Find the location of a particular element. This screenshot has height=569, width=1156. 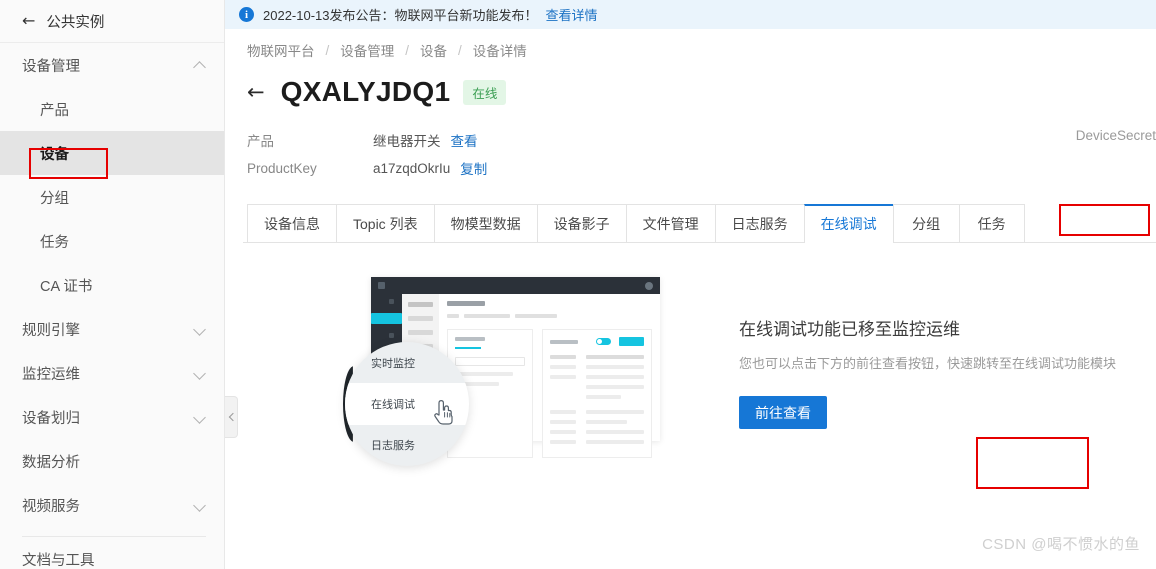

view-product-link: 查看 is located at coordinates (464, 140).